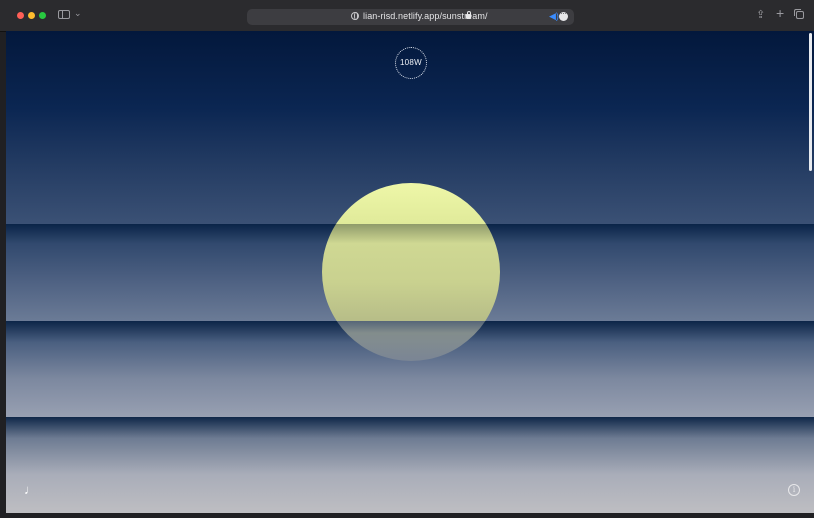  I want to click on wind-direction-badge: 108W, so click(411, 63).